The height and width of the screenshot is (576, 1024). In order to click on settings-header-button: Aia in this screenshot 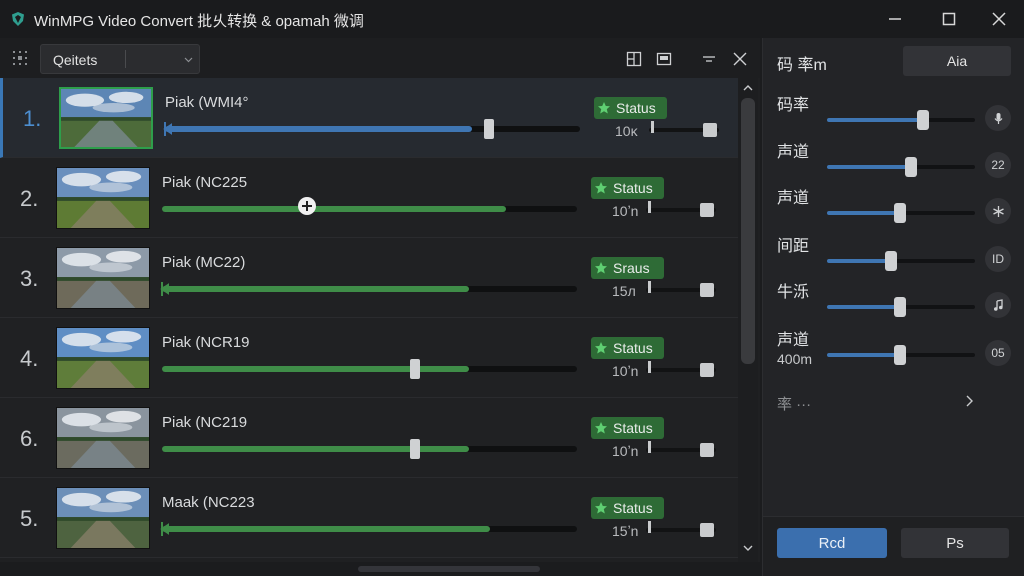, I will do `click(957, 61)`.